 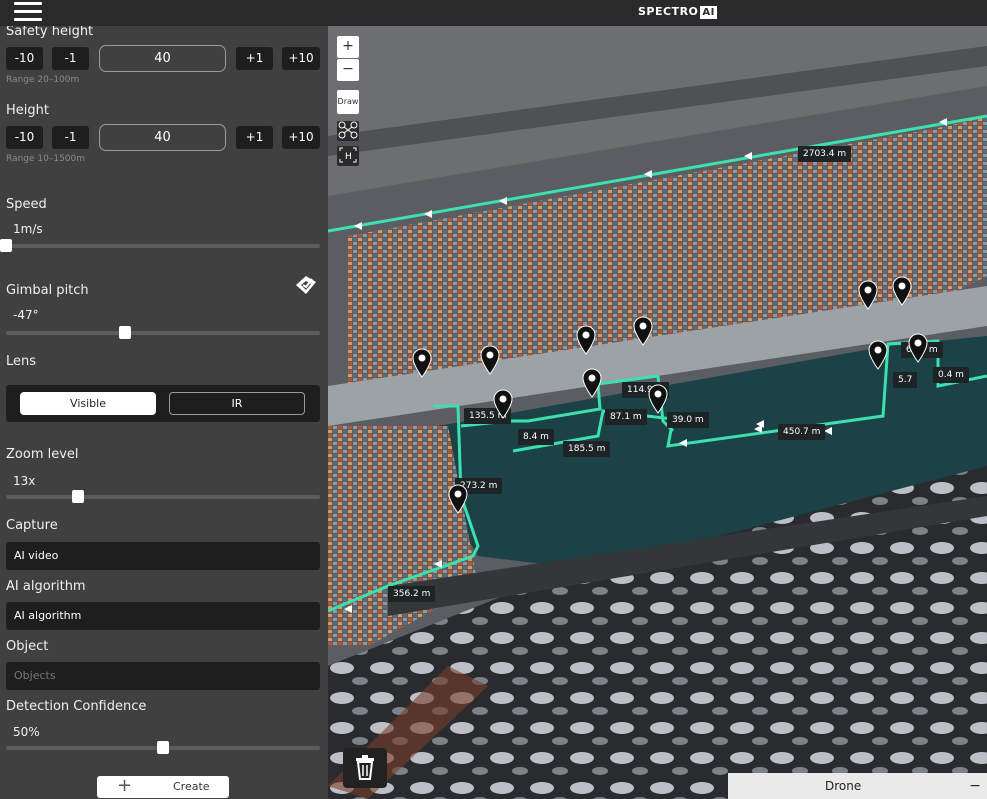 I want to click on speed-label: Speed, so click(x=26, y=204).